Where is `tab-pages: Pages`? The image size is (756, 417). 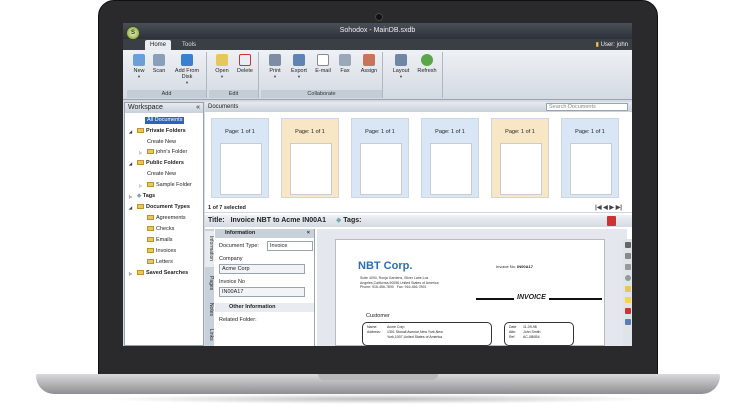 tab-pages: Pages is located at coordinates (209, 283).